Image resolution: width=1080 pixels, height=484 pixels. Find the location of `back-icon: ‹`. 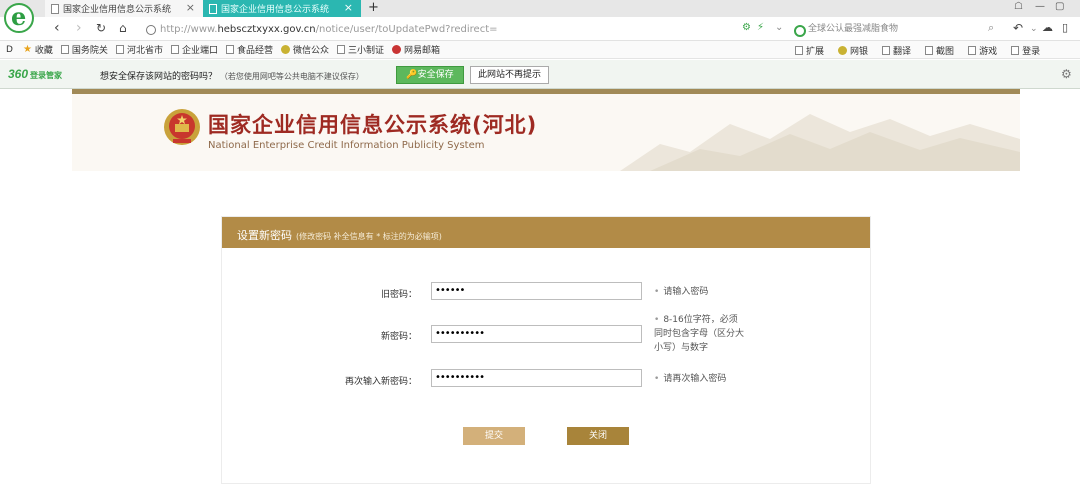

back-icon: ‹ is located at coordinates (57, 28).